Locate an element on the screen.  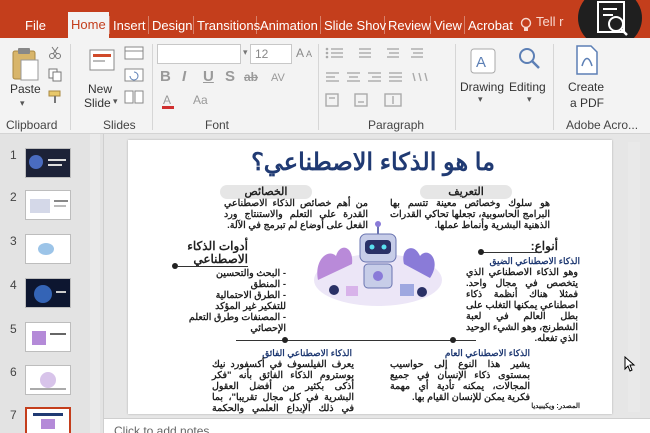
definition-heading: التعريف is located at coordinates (466, 192).